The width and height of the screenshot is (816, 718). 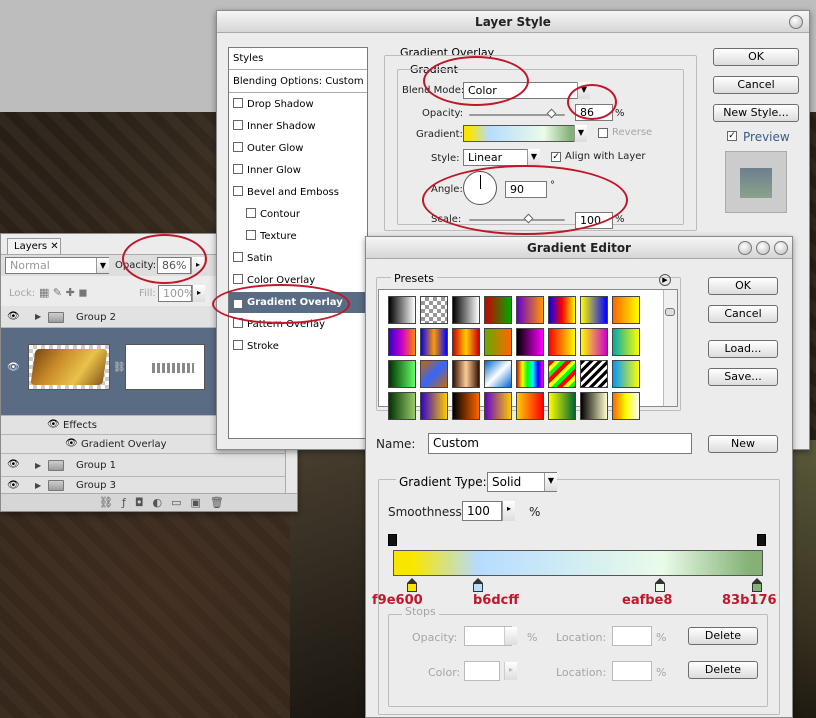 I want to click on layers-scrollbar, so click(x=291, y=471).